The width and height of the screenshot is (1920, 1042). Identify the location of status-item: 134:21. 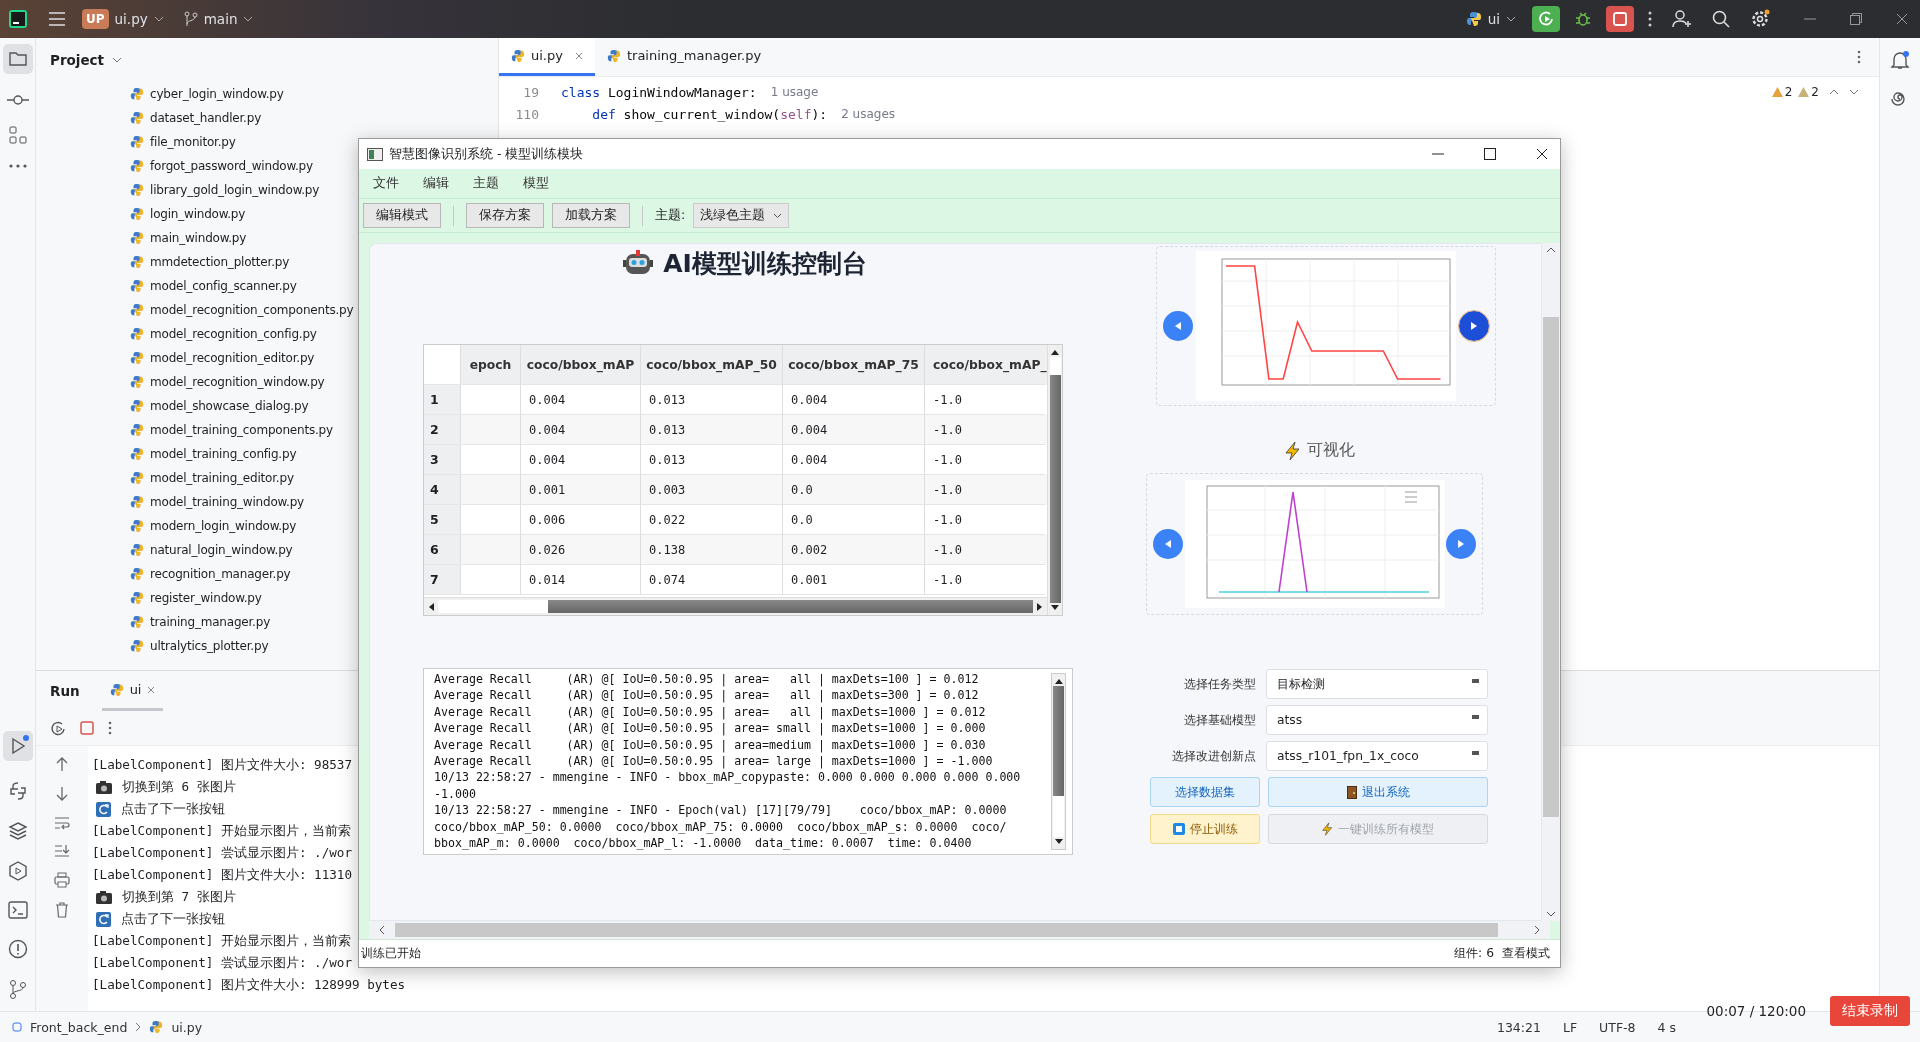
(1518, 1027).